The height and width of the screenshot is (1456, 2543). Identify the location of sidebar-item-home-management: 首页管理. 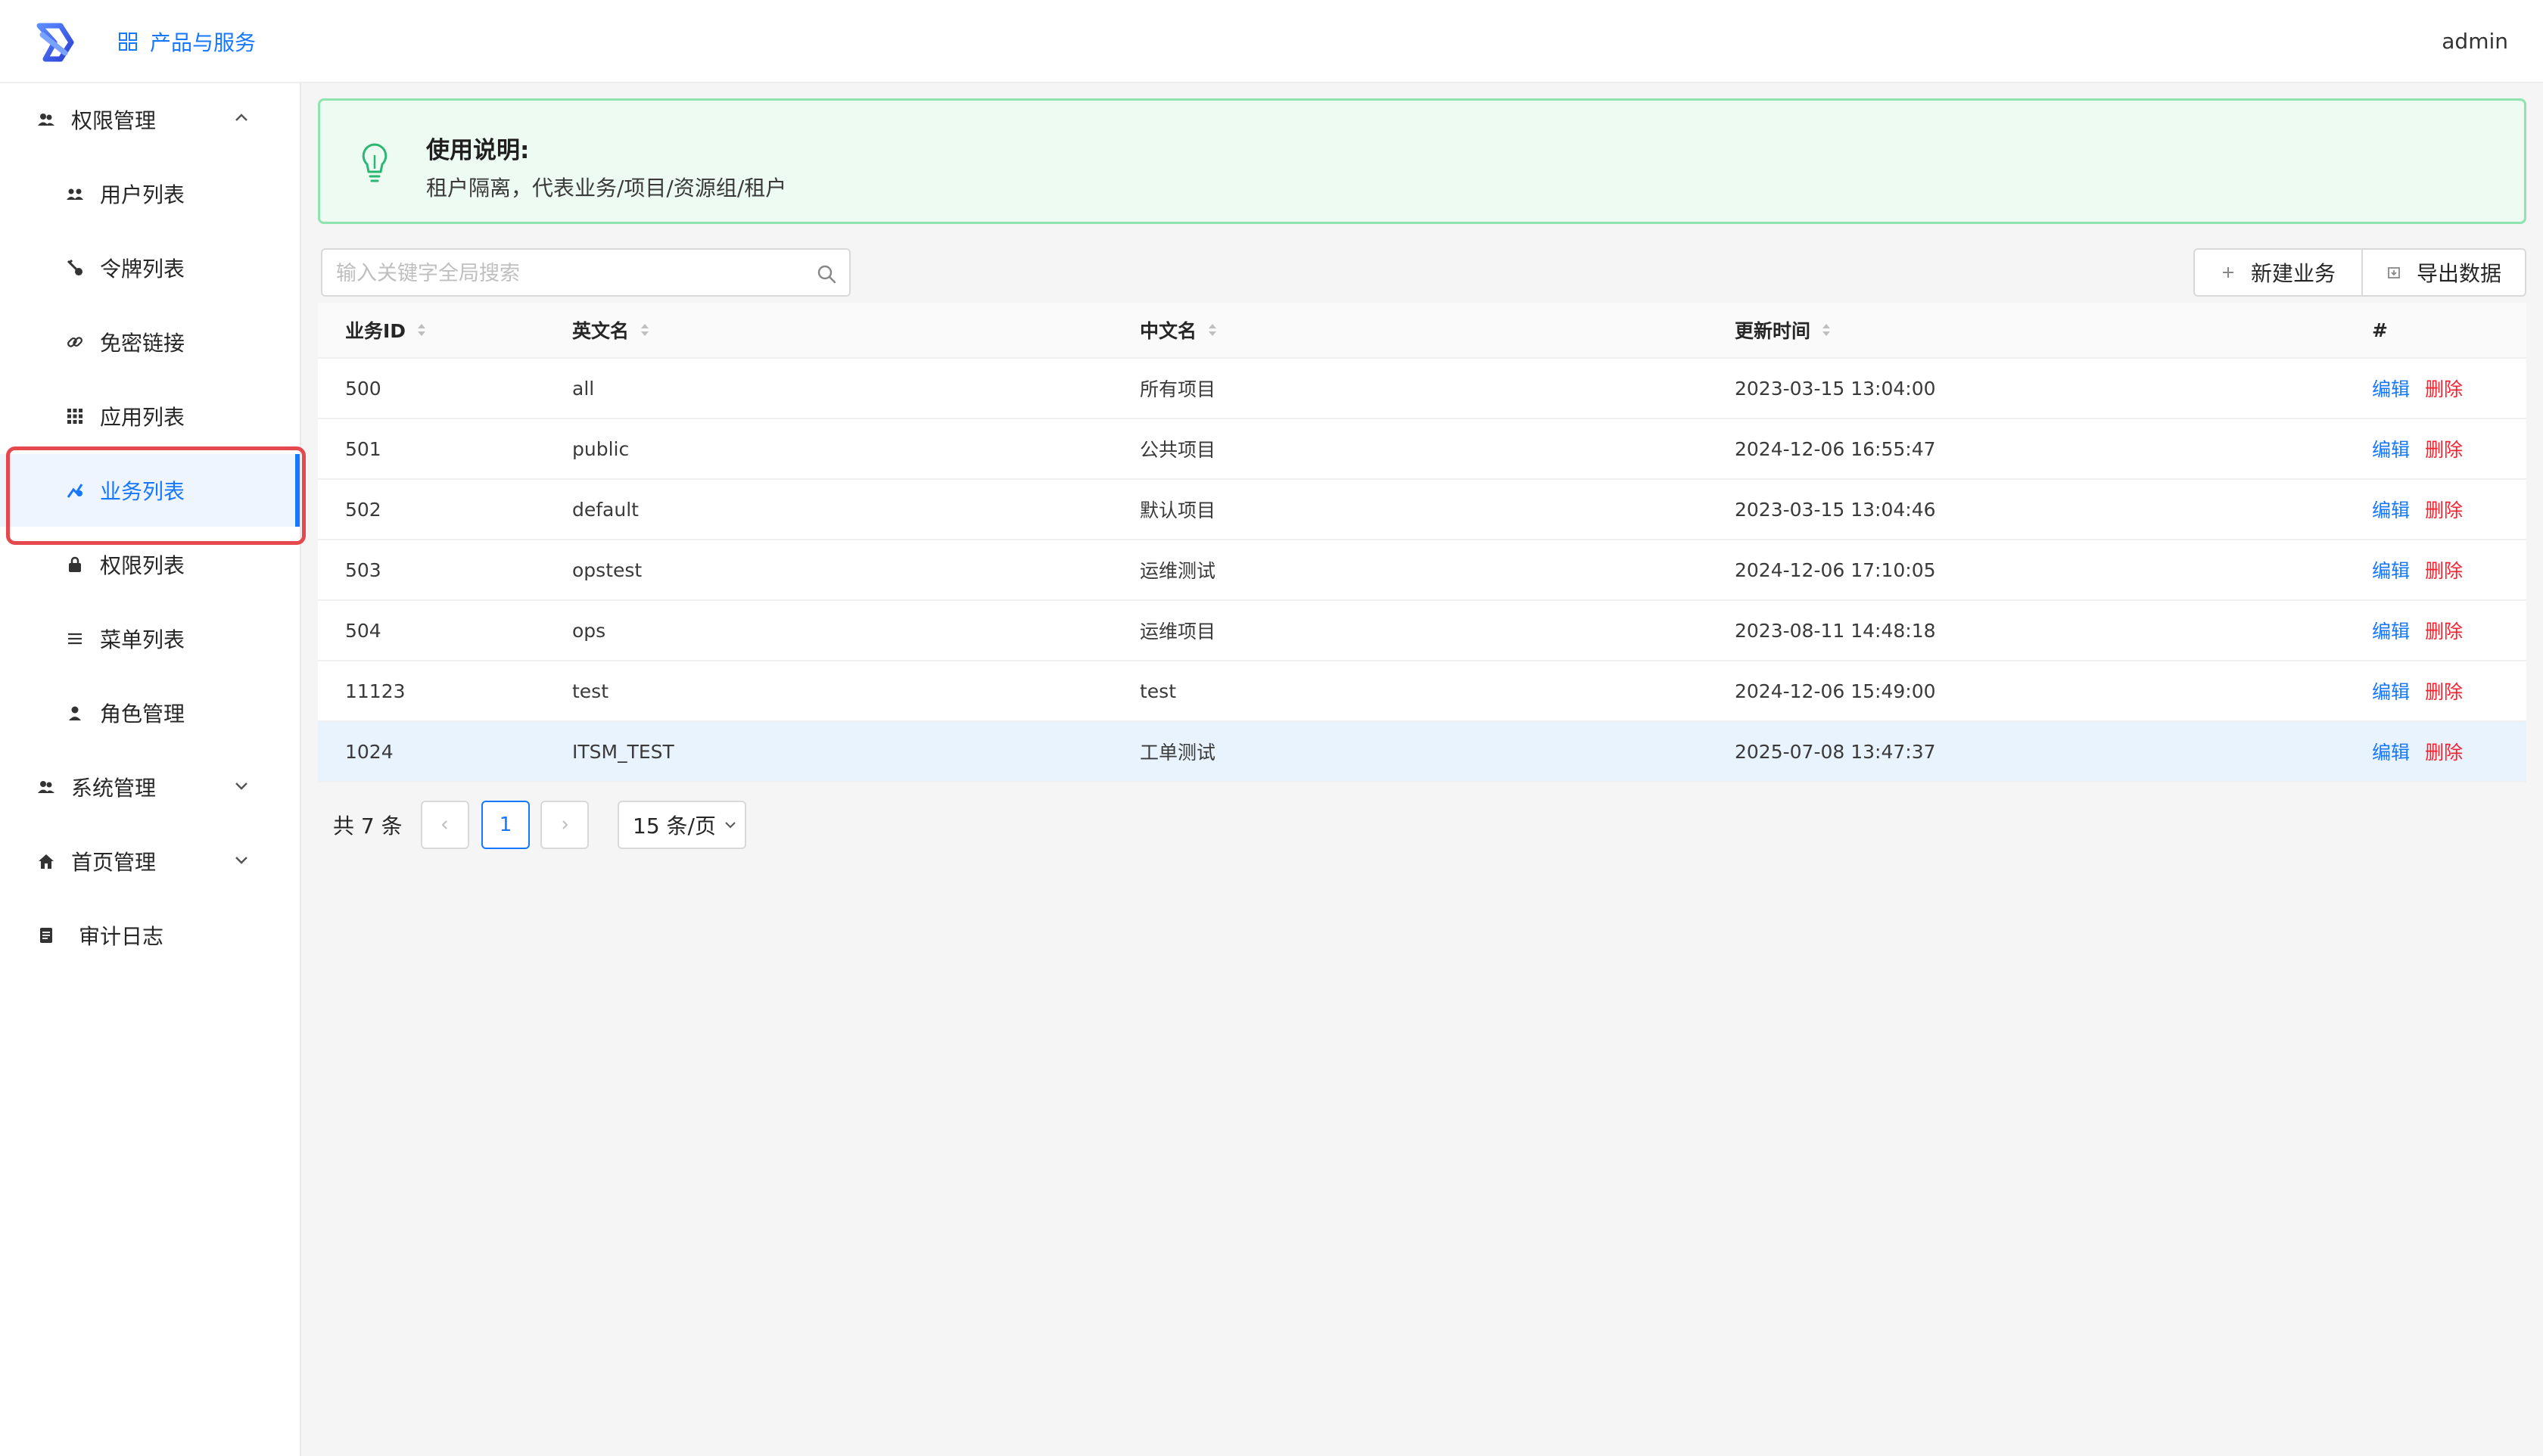
(150, 861).